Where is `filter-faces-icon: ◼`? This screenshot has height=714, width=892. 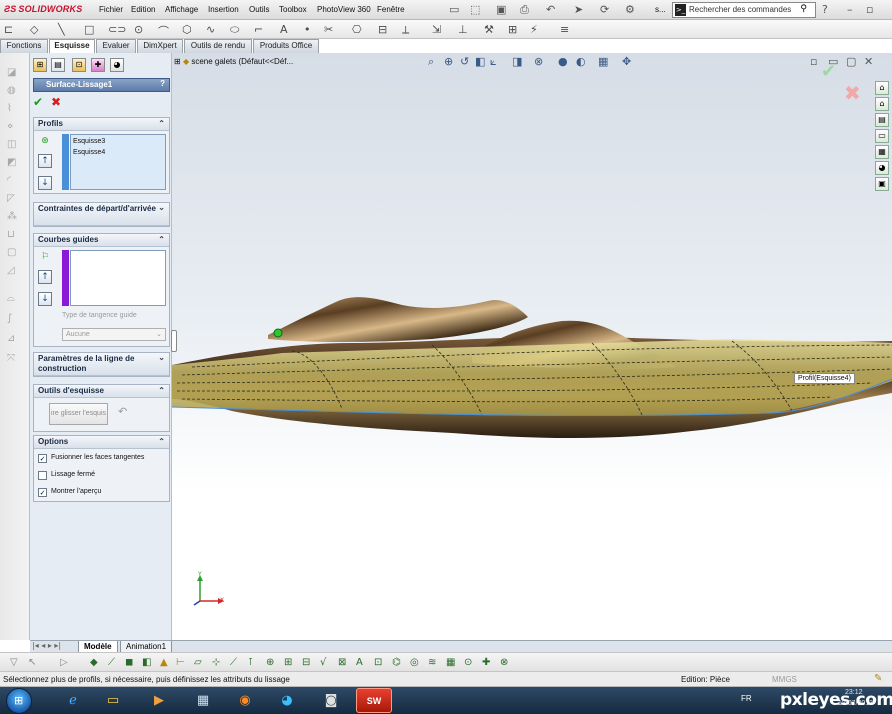
filter-faces-icon: ◼ is located at coordinates (129, 662).